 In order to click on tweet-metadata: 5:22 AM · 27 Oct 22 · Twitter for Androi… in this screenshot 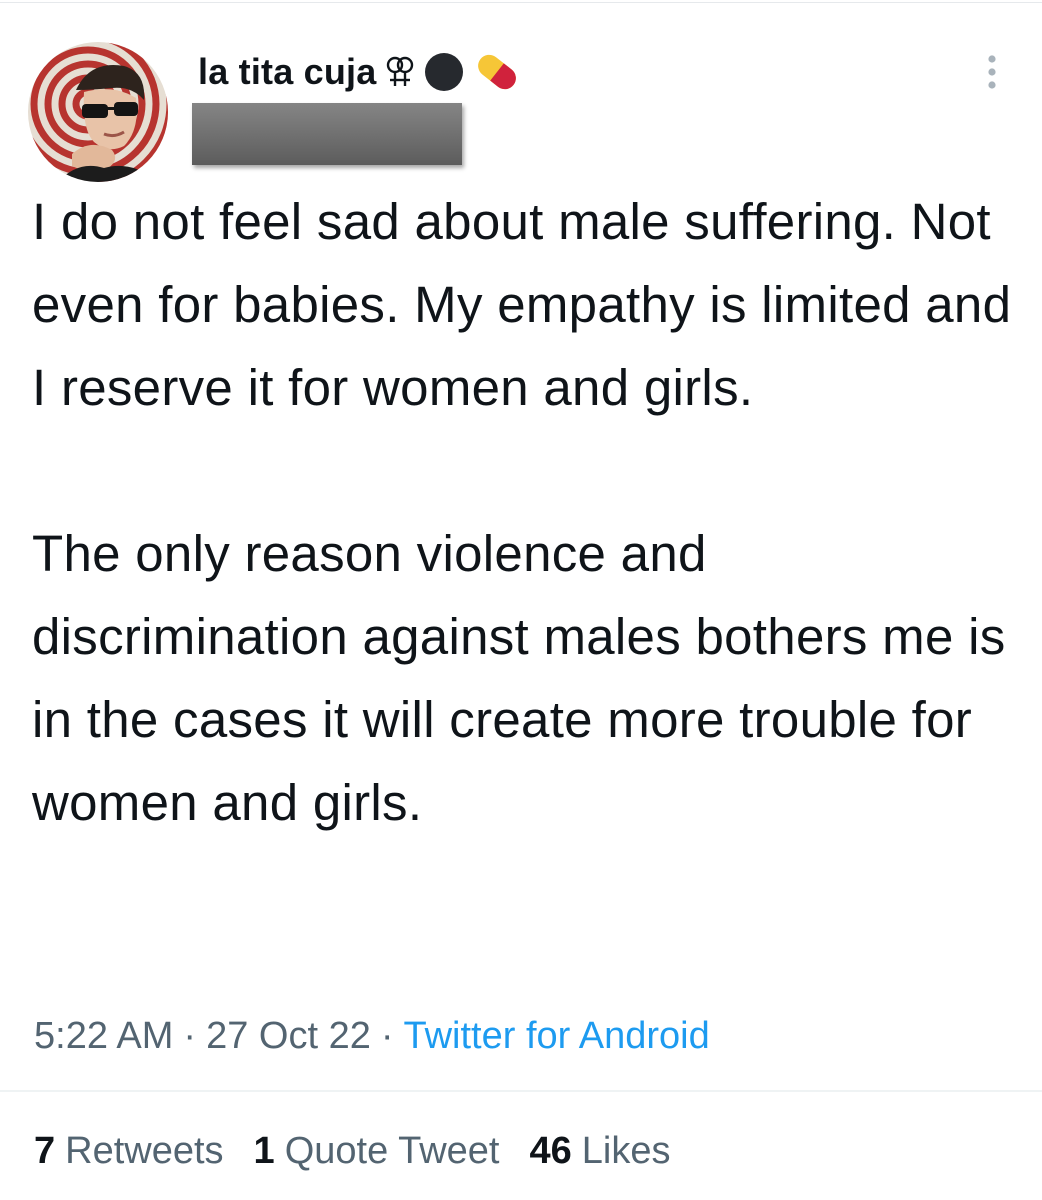, I will do `click(372, 1036)`.